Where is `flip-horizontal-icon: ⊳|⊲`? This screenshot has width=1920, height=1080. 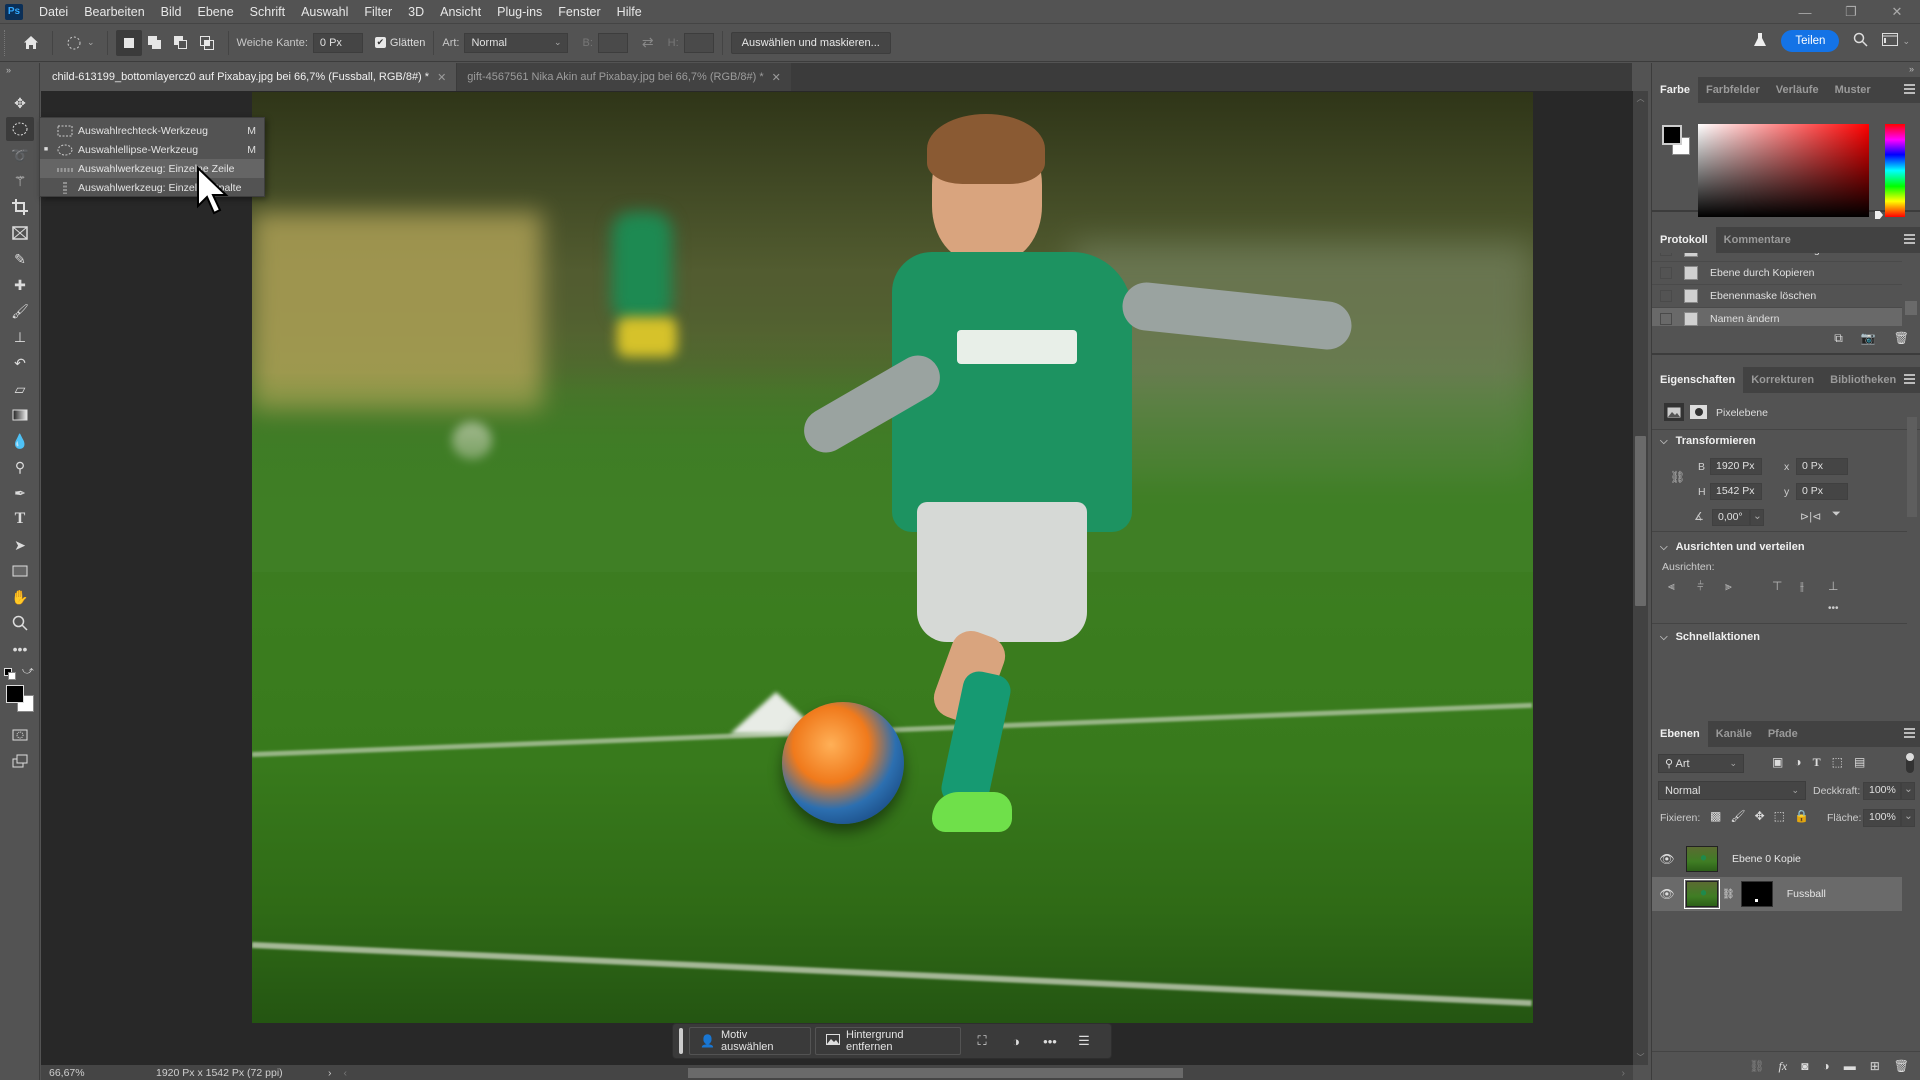 flip-horizontal-icon: ⊳|⊲ is located at coordinates (1810, 516).